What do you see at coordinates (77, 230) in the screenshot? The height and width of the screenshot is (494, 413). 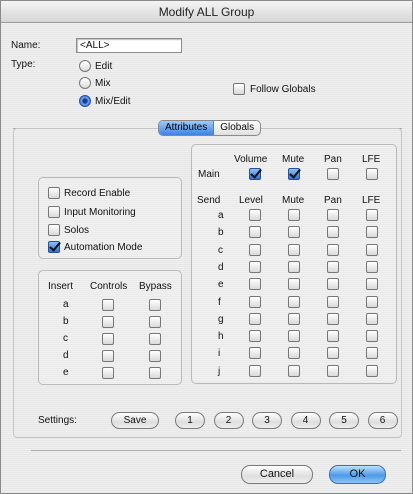 I see `solos-label: Solos` at bounding box center [77, 230].